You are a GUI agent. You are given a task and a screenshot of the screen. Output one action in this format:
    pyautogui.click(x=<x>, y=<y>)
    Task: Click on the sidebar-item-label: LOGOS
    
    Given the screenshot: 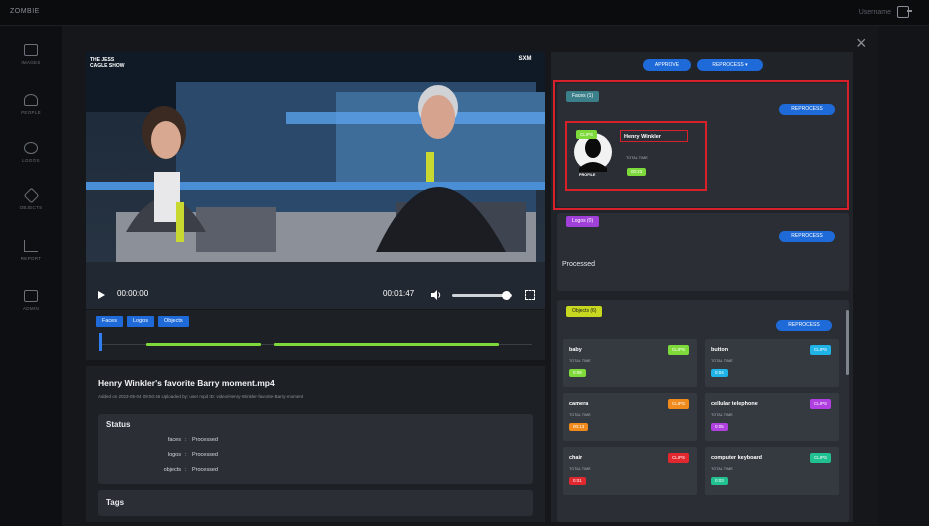 What is the action you would take?
    pyautogui.click(x=31, y=160)
    